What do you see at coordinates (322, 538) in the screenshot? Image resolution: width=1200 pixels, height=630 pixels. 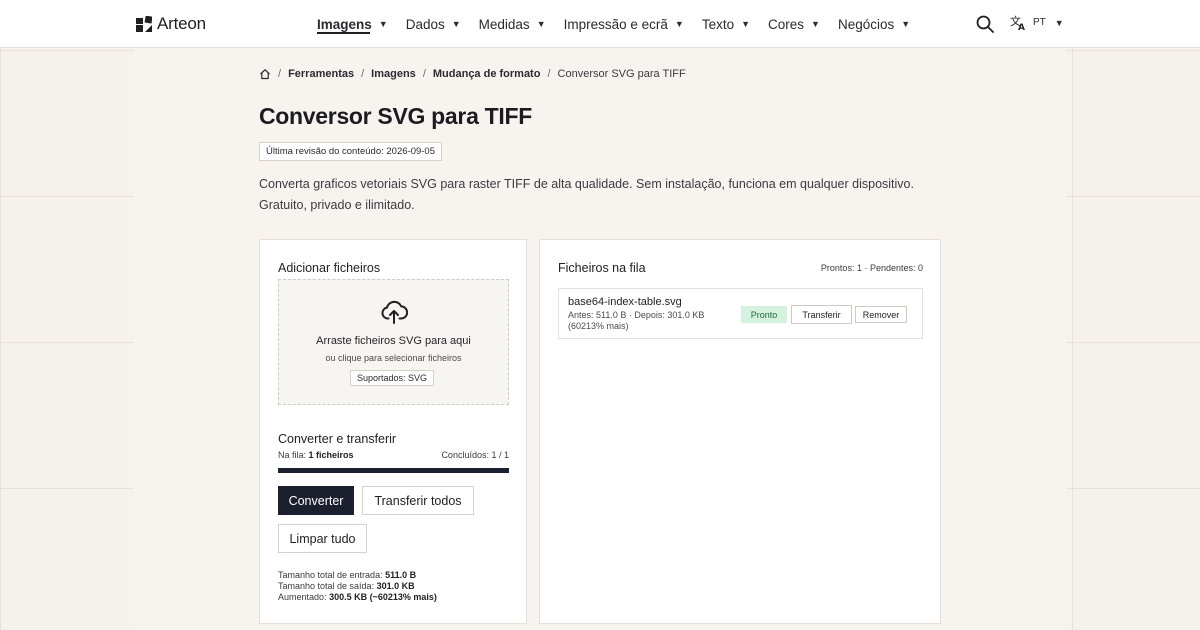 I see `clear-all-button: Limpar tudo` at bounding box center [322, 538].